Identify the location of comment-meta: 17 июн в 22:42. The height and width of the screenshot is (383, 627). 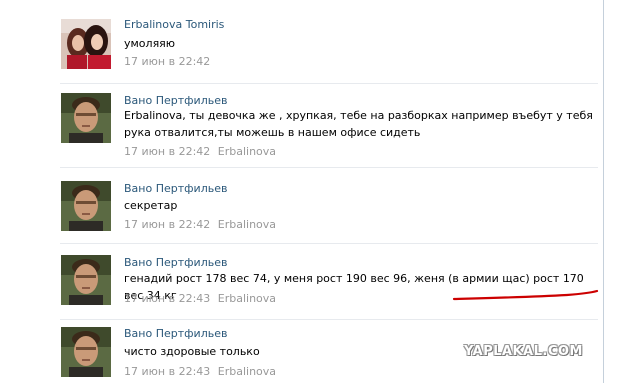
(167, 61).